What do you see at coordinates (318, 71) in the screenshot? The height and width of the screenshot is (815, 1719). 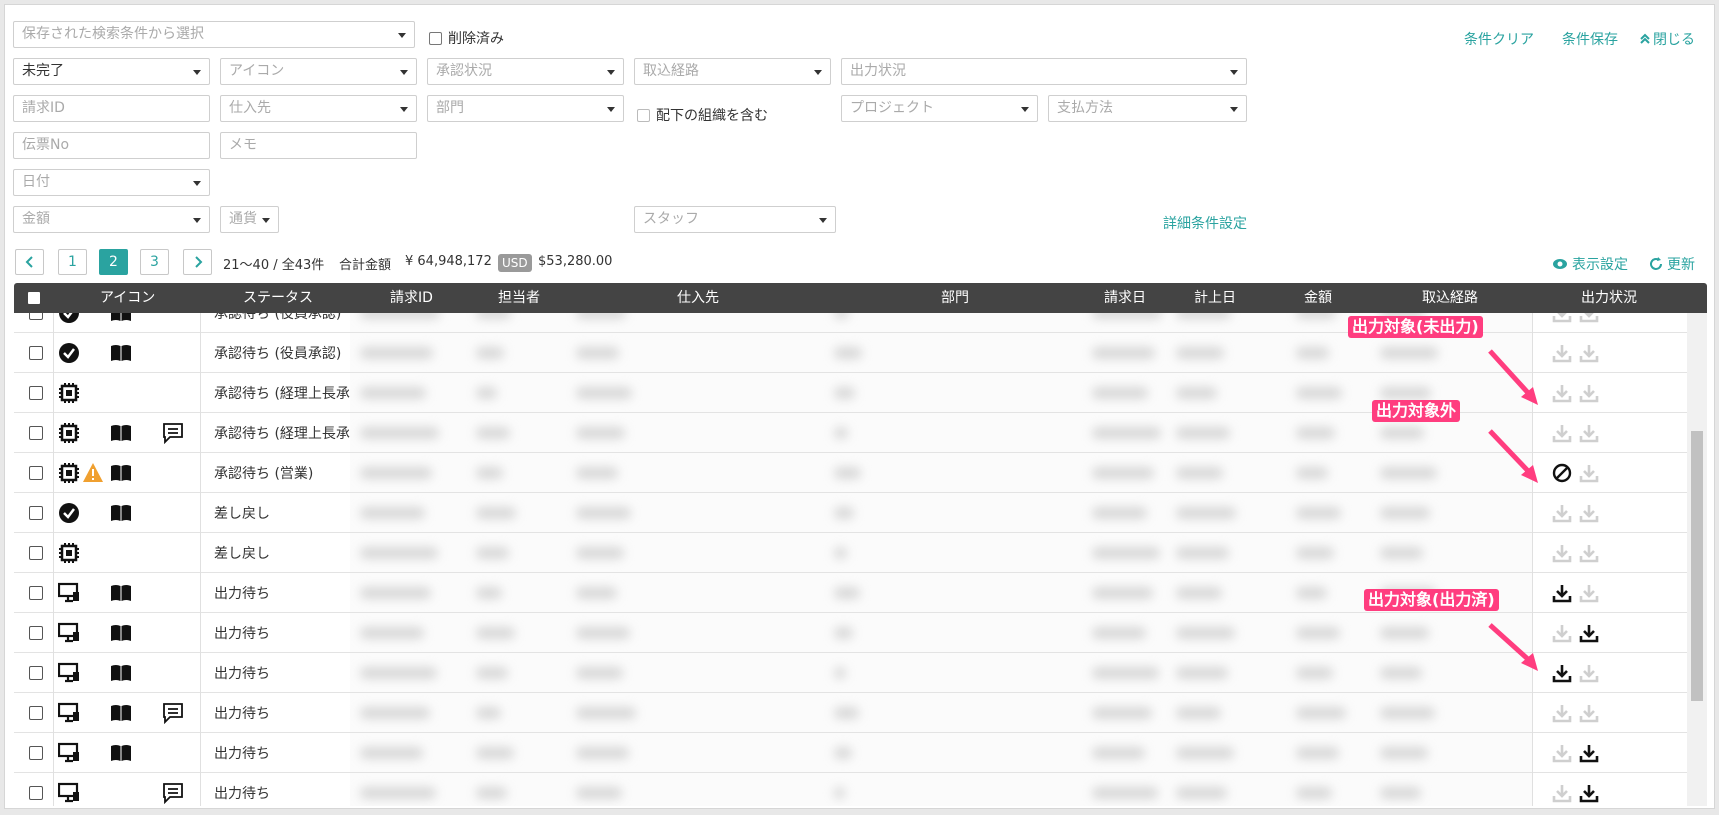 I see `icon-select: アイコン` at bounding box center [318, 71].